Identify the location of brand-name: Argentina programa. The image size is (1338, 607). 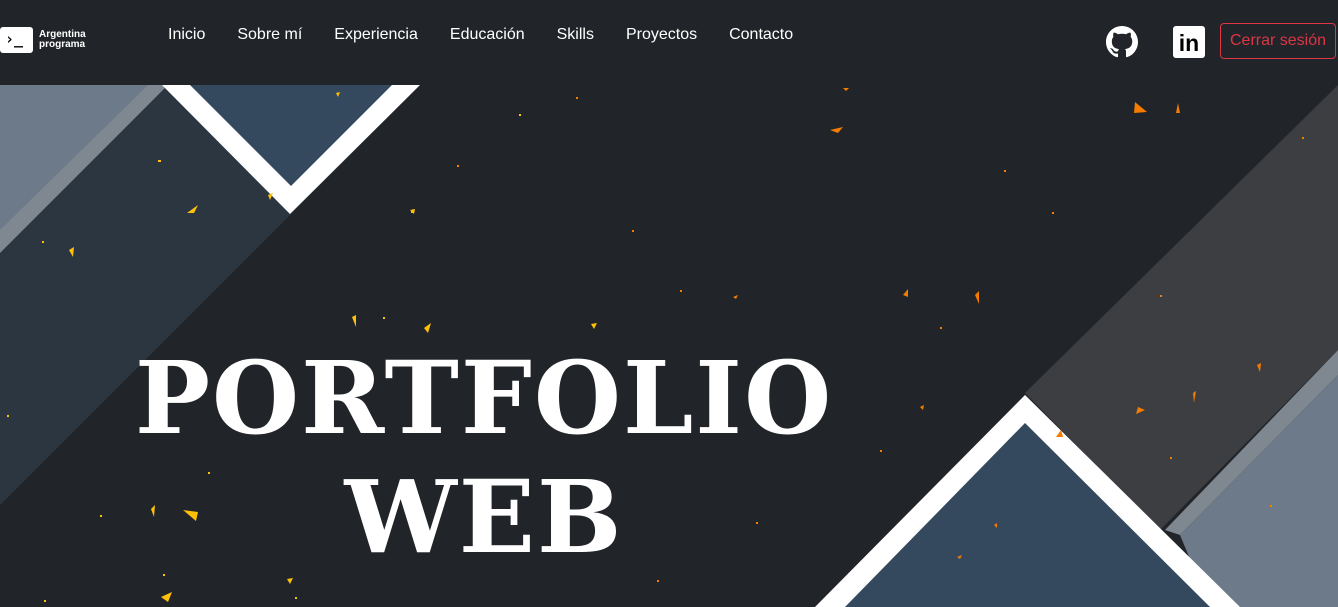
(62, 40).